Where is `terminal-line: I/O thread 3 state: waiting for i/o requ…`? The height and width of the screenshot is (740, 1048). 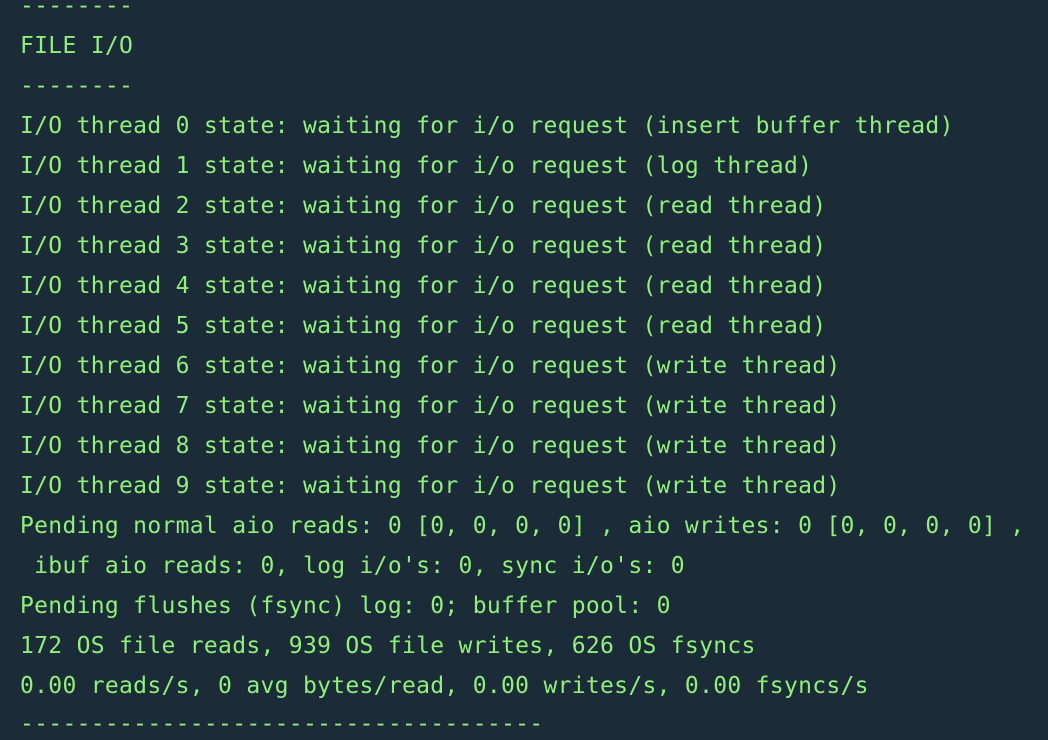
terminal-line: I/O thread 3 state: waiting for i/o requ… is located at coordinates (423, 246).